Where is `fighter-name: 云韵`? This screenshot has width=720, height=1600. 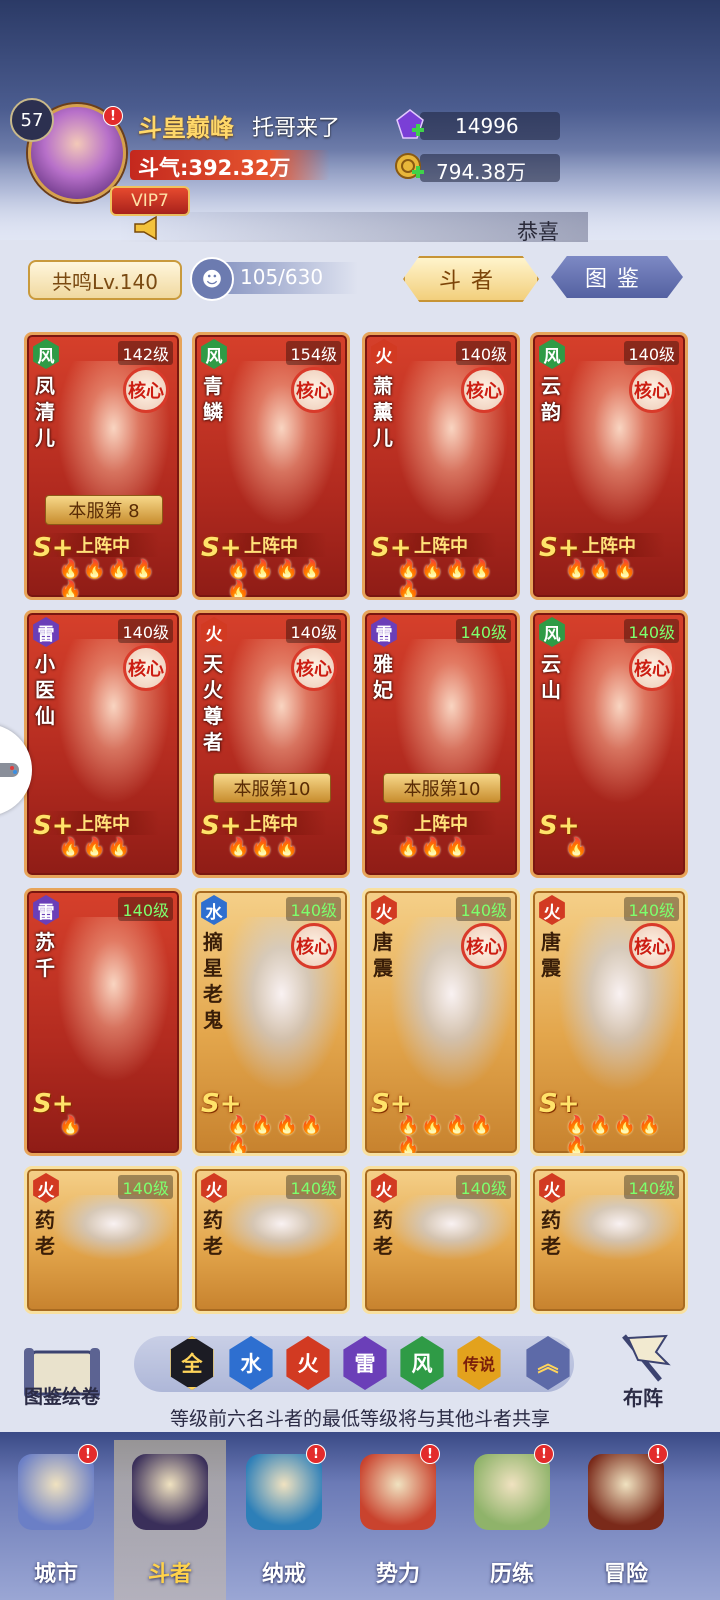 fighter-name: 云韵 is located at coordinates (551, 399).